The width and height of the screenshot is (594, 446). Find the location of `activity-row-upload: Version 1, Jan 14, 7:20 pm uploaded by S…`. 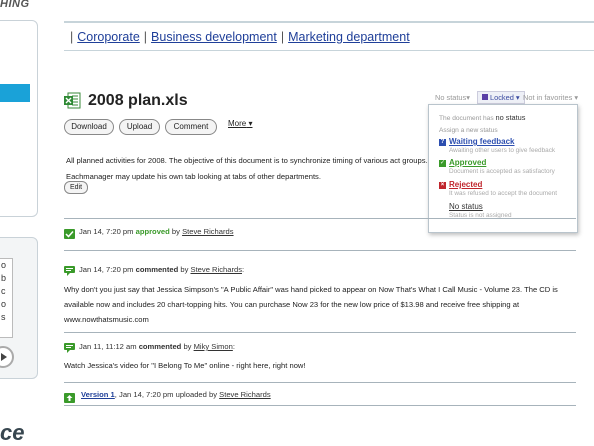

activity-row-upload: Version 1, Jan 14, 7:20 pm uploaded by S… is located at coordinates (176, 394).